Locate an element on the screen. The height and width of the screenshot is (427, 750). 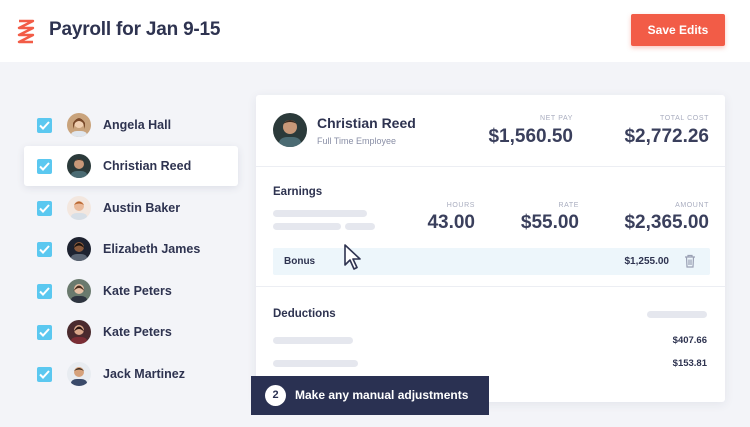
page-title: Payroll for Jan 9-15 is located at coordinates (135, 29).